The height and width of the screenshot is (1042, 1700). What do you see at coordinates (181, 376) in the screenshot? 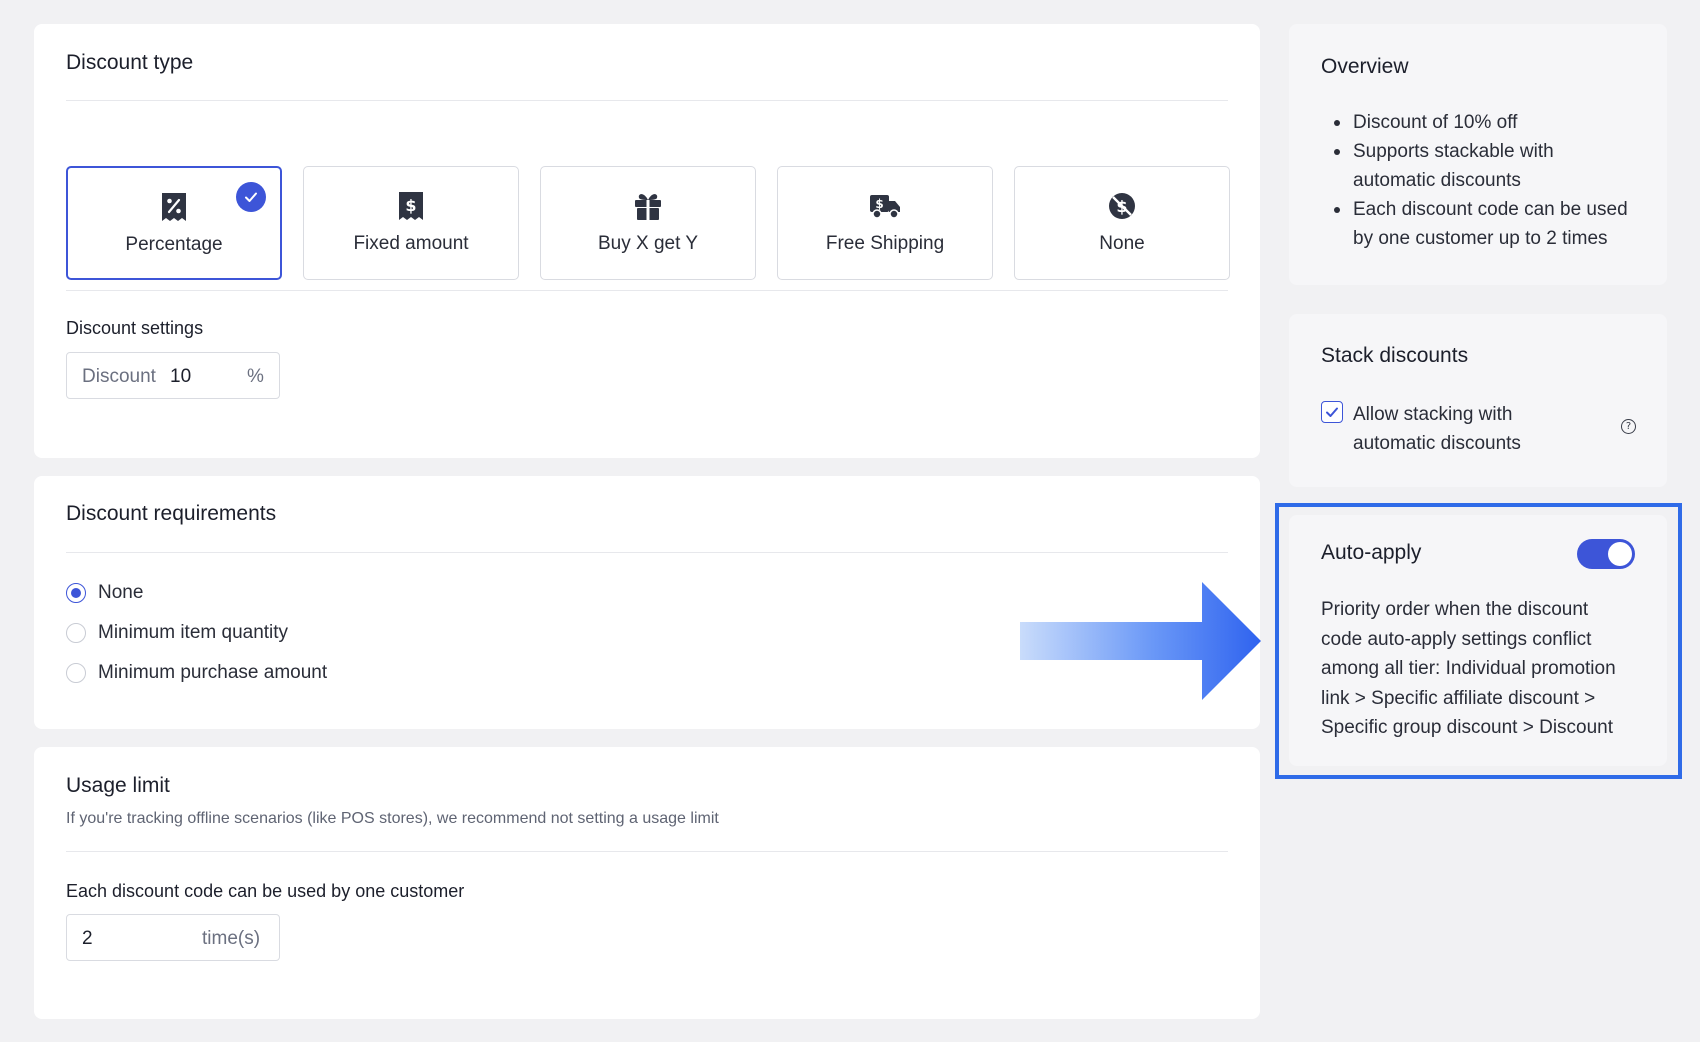
I see `discount-value: 10` at bounding box center [181, 376].